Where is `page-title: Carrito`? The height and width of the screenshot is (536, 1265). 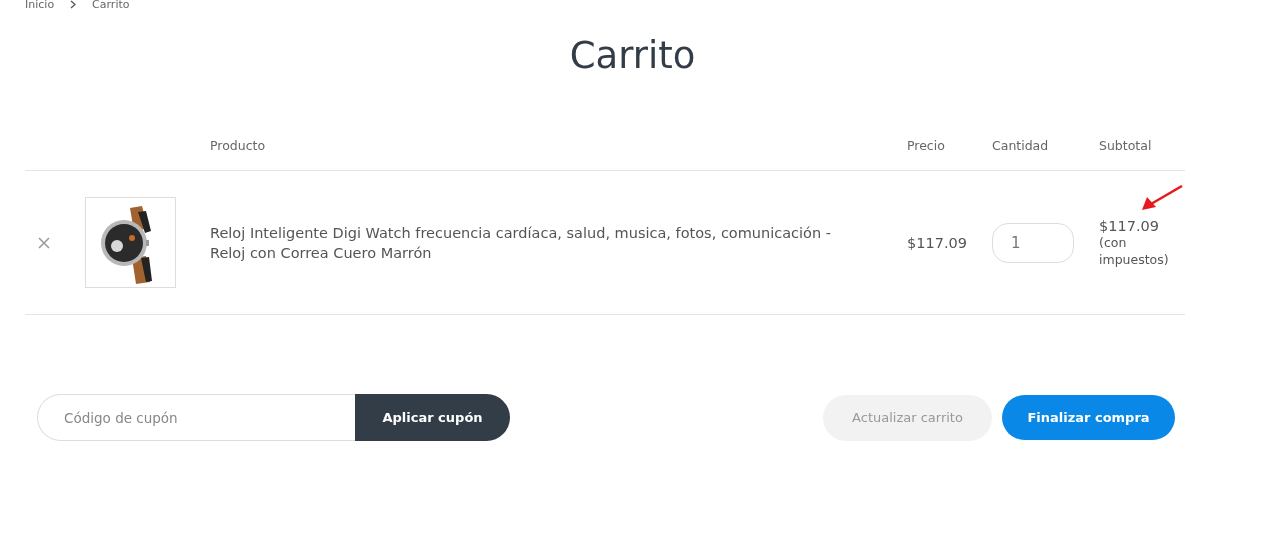
page-title: Carrito is located at coordinates (632, 56).